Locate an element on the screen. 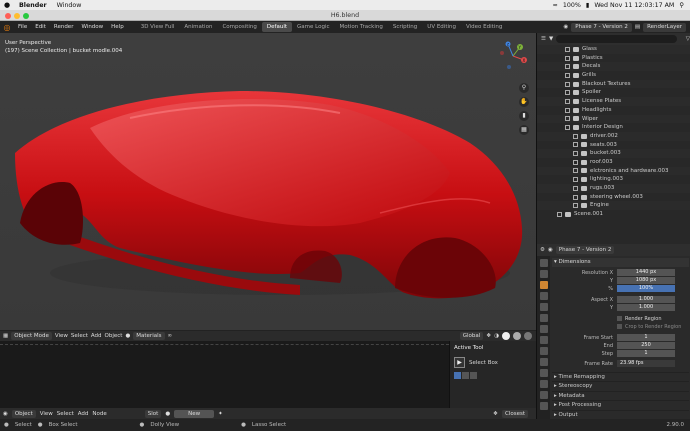 This screenshot has height=431, width=690. node-menu-node: Node is located at coordinates (99, 414).